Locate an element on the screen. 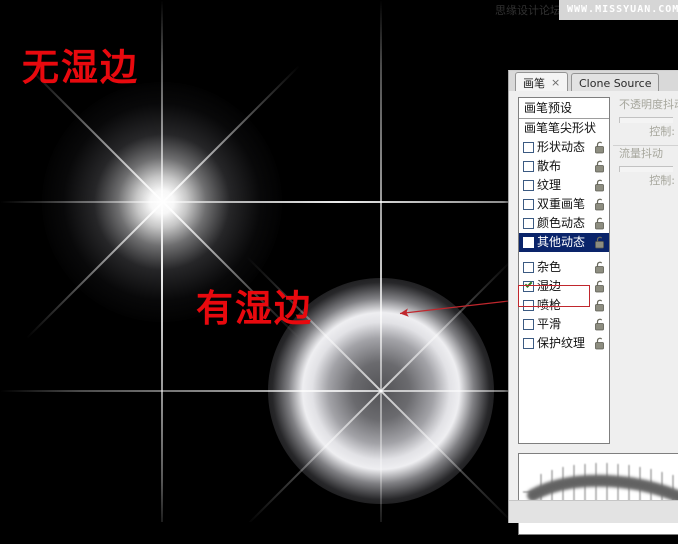 This screenshot has height=544, width=678. list-item-color-dynamics: 颜色动态 is located at coordinates (564, 223).